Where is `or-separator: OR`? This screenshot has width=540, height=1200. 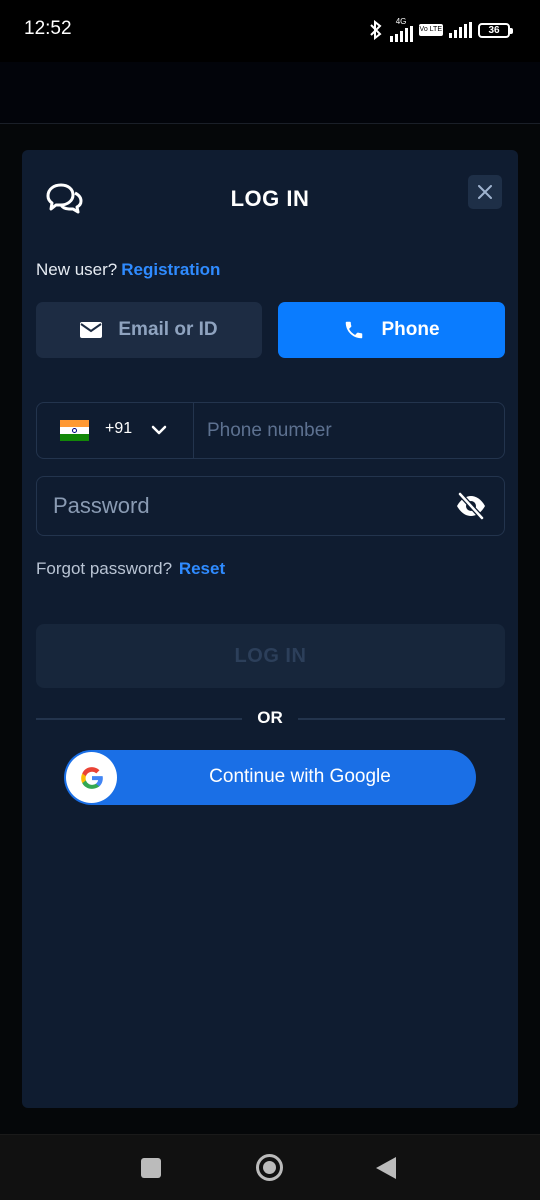 or-separator: OR is located at coordinates (270, 717).